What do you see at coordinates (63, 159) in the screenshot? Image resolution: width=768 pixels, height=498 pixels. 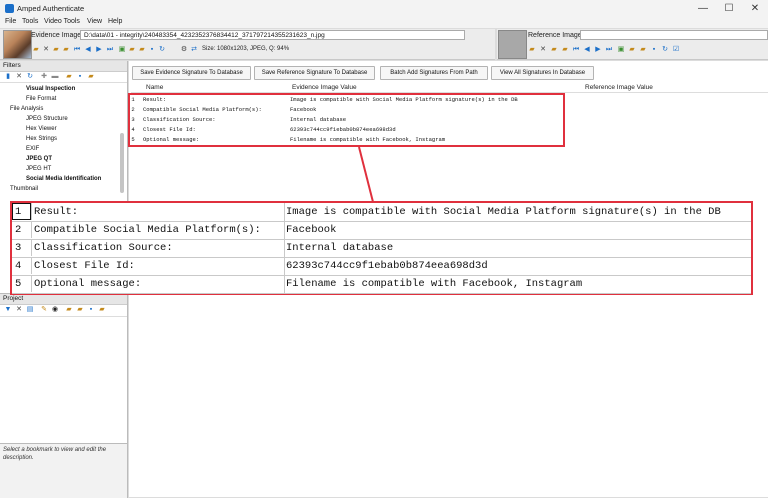 I see `filter-item: JPEG QT` at bounding box center [63, 159].